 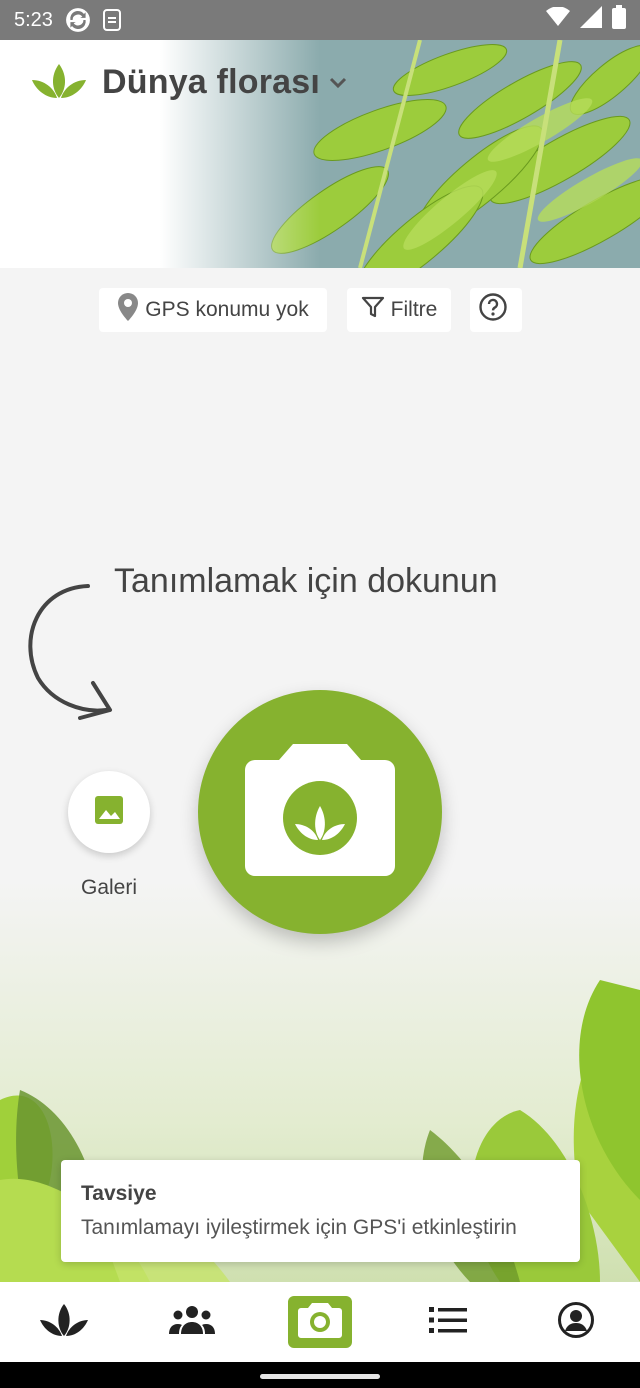 I want to click on sim-icon, so click(x=112, y=20).